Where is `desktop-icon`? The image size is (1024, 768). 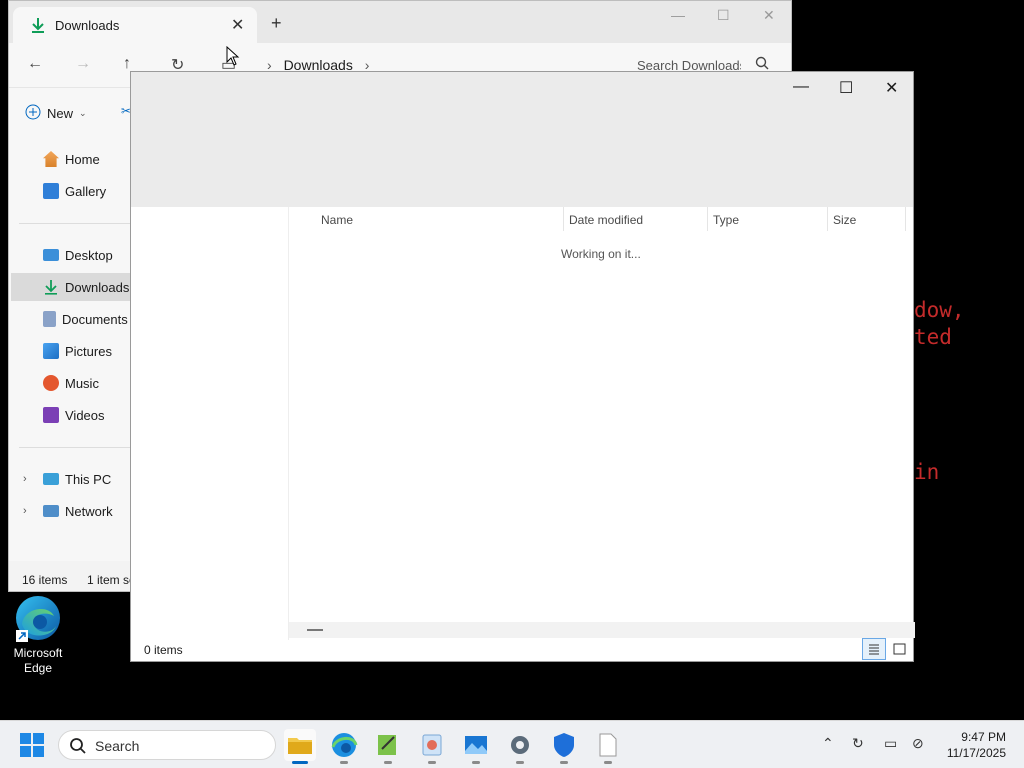 desktop-icon is located at coordinates (51, 255).